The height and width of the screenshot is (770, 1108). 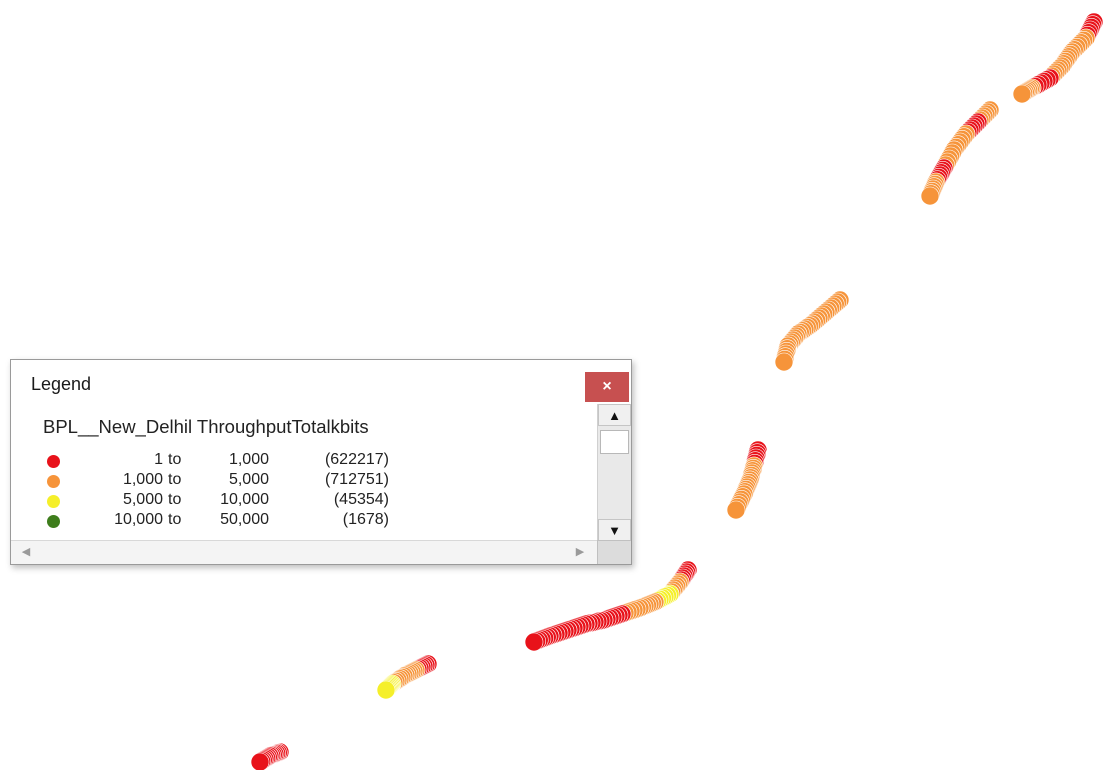 I want to click on range-high: 1,000, so click(x=248, y=459).